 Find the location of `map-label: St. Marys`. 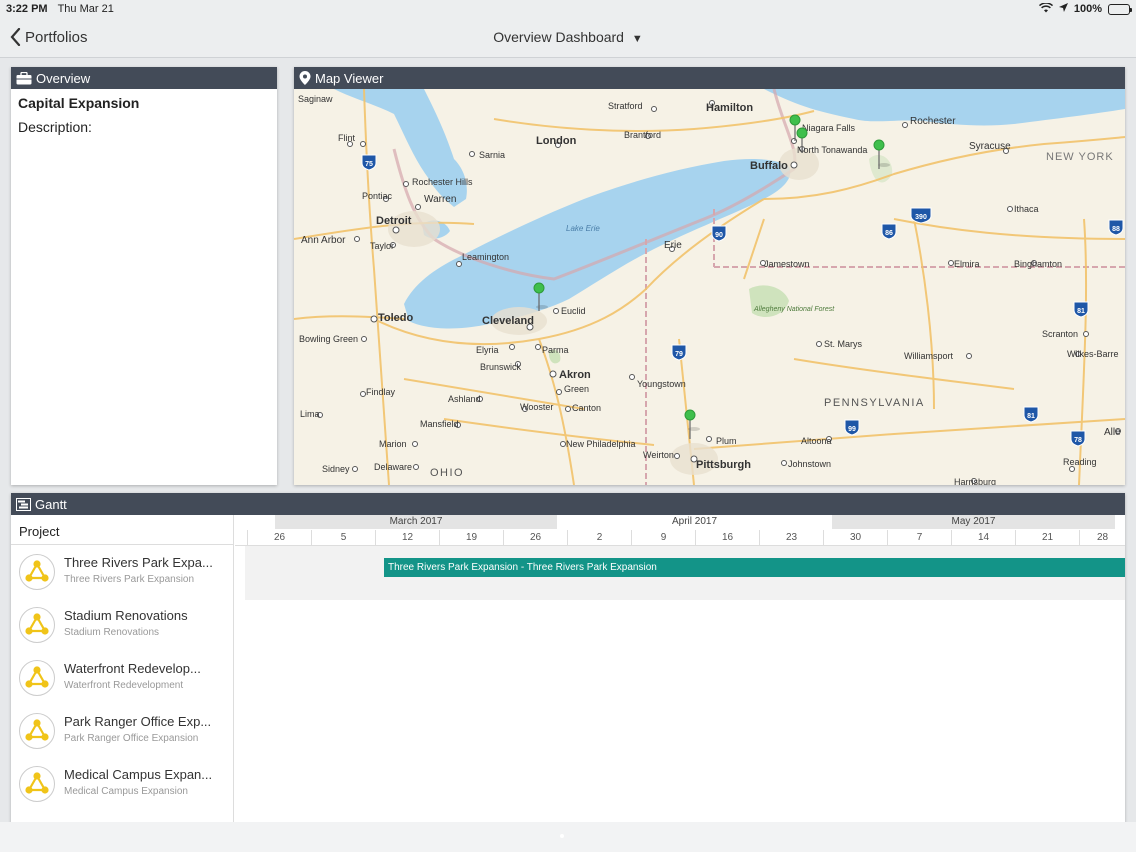

map-label: St. Marys is located at coordinates (843, 344).